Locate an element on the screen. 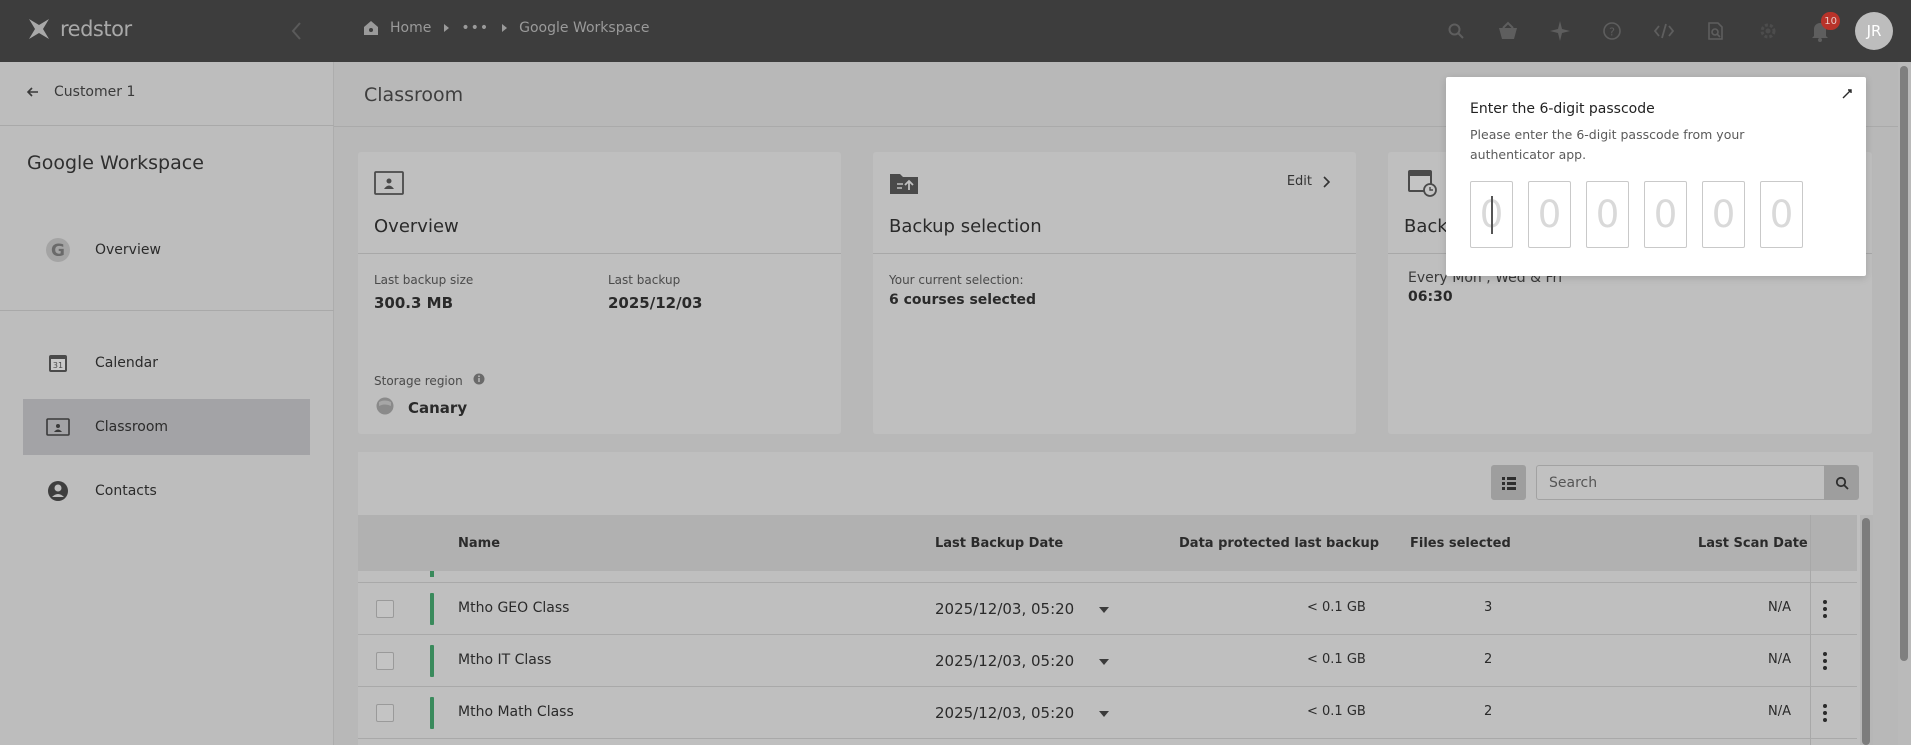 The width and height of the screenshot is (1911, 745). card-title: Overview is located at coordinates (416, 226).